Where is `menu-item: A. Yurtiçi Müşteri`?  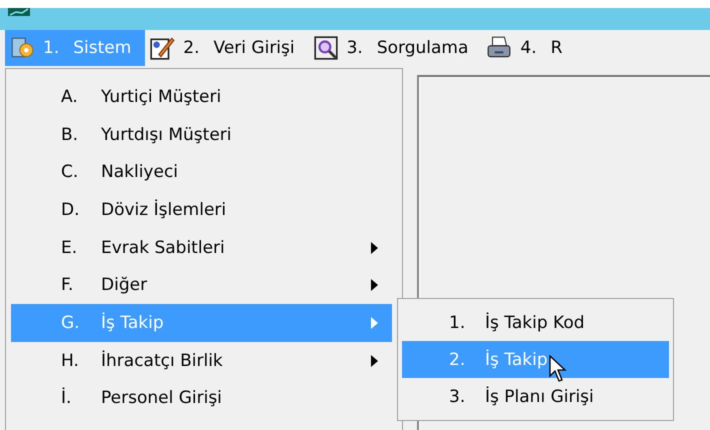
menu-item: A. Yurtiçi Müşteri is located at coordinates (201, 97).